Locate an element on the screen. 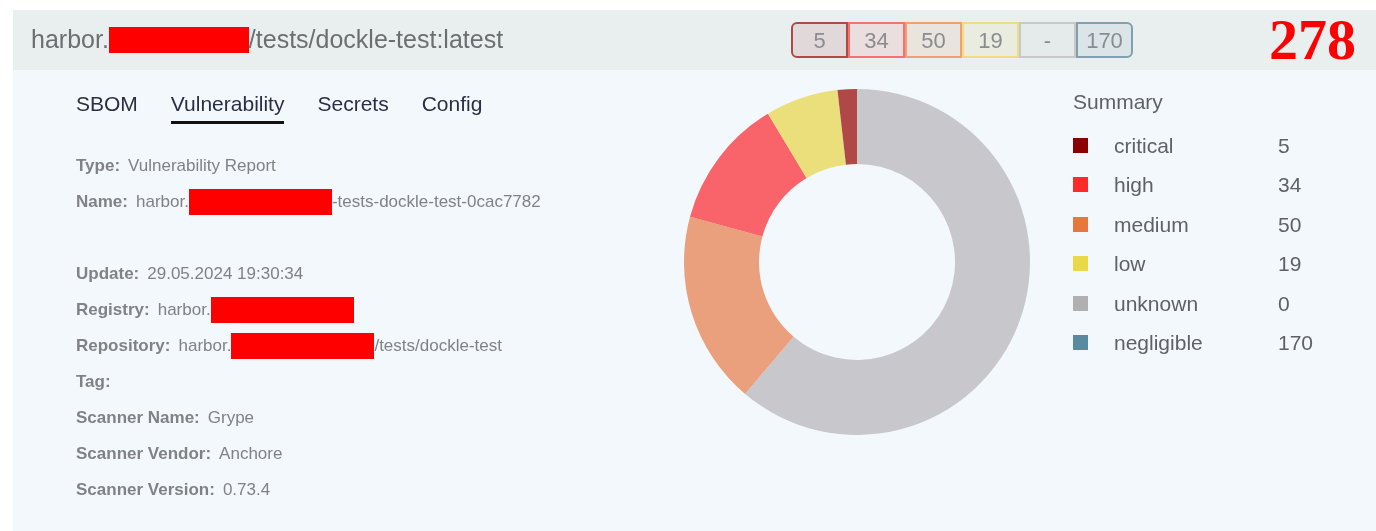 Image resolution: width=1376 pixels, height=531 pixels. severity-count-badge: 50 is located at coordinates (933, 40).